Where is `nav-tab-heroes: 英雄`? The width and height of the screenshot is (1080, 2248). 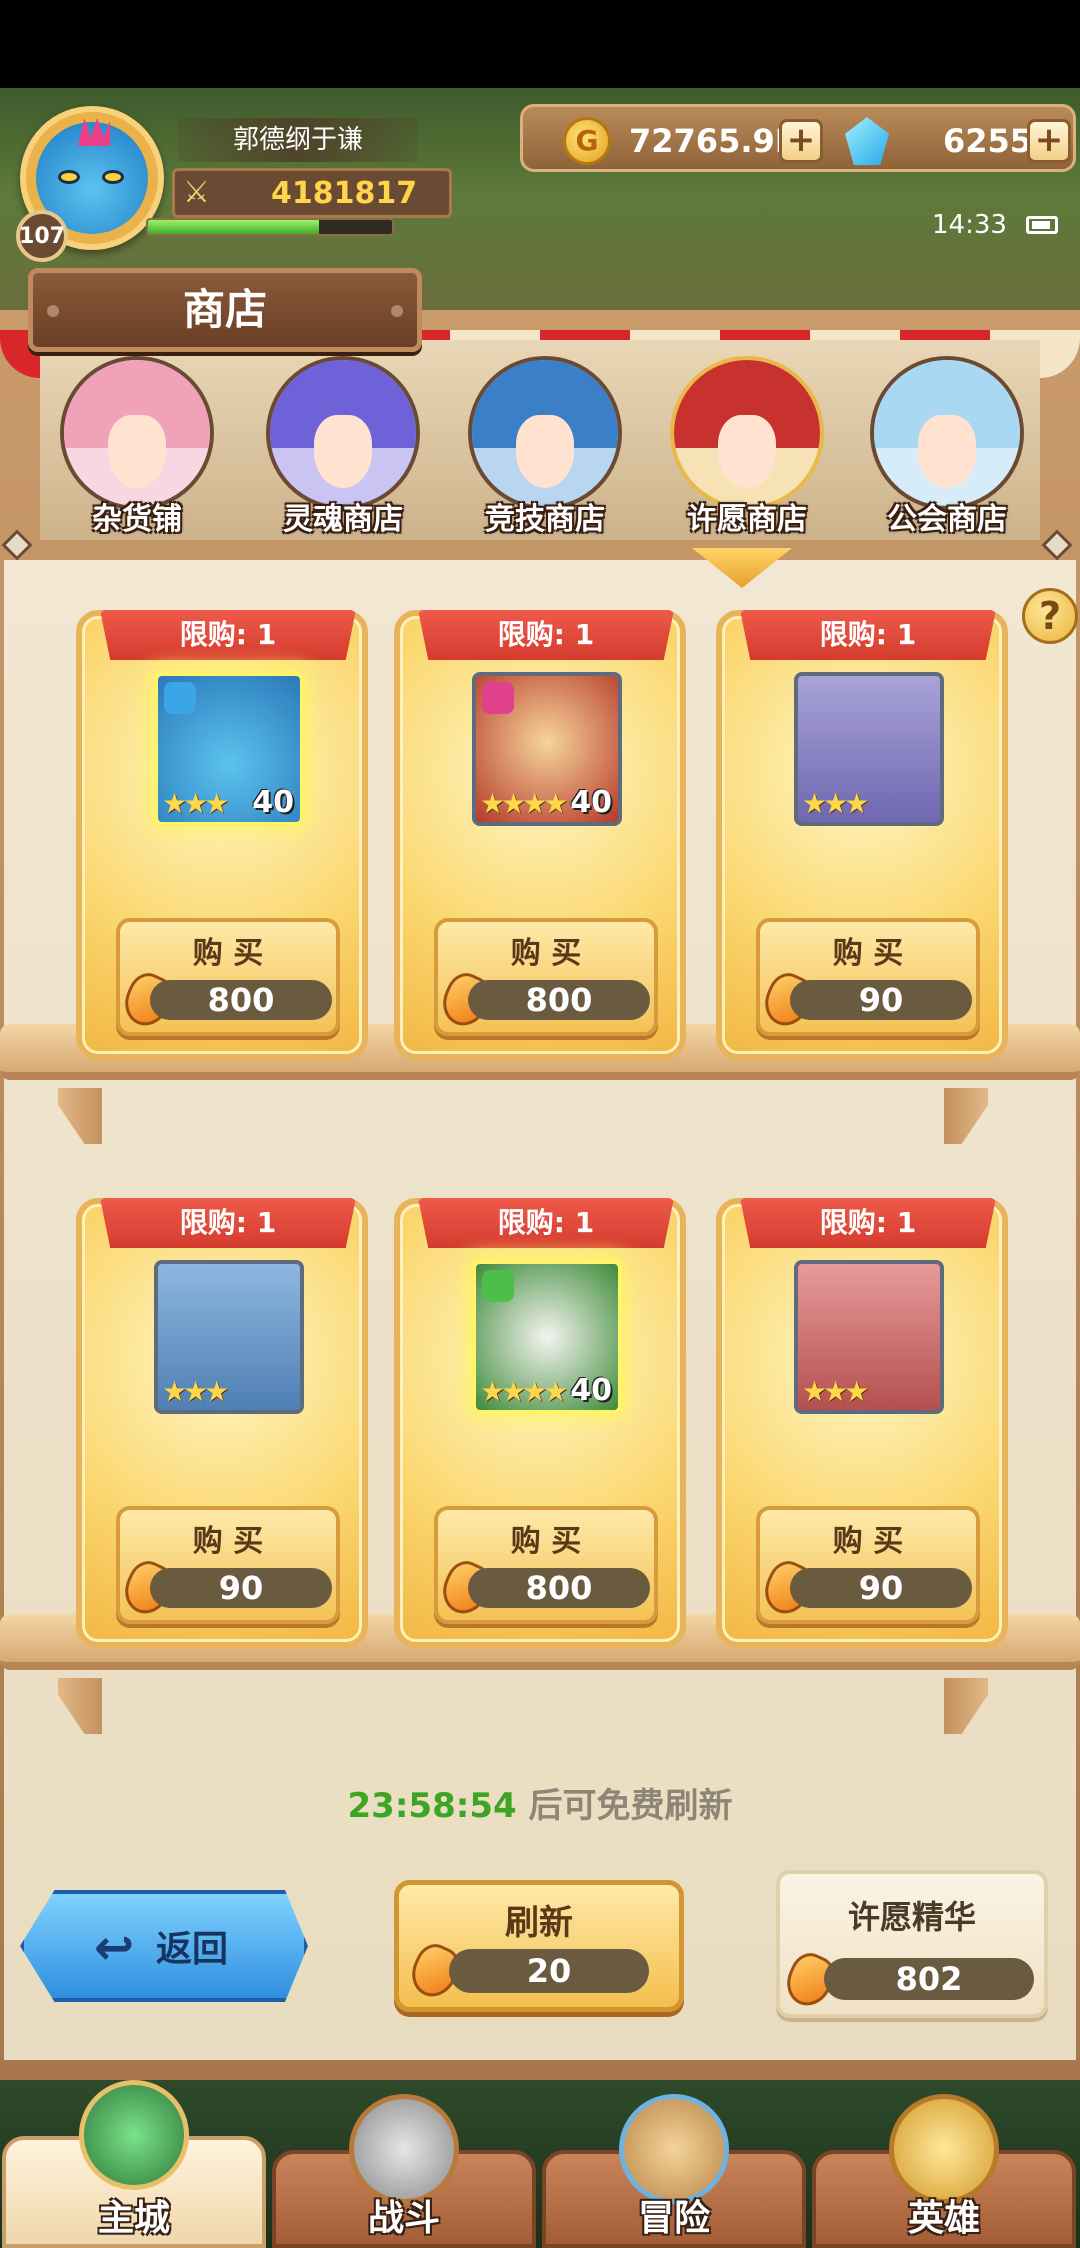
nav-tab-heroes: 英雄 is located at coordinates (944, 2171).